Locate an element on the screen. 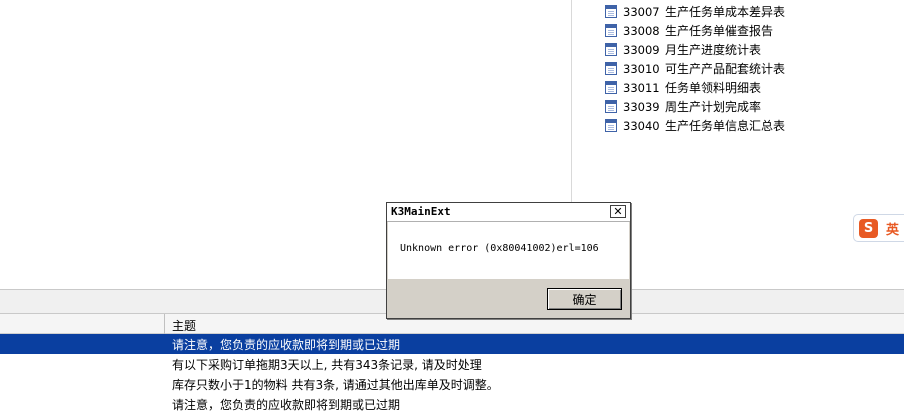 The image size is (904, 414). ok-button: 确定 is located at coordinates (584, 299).